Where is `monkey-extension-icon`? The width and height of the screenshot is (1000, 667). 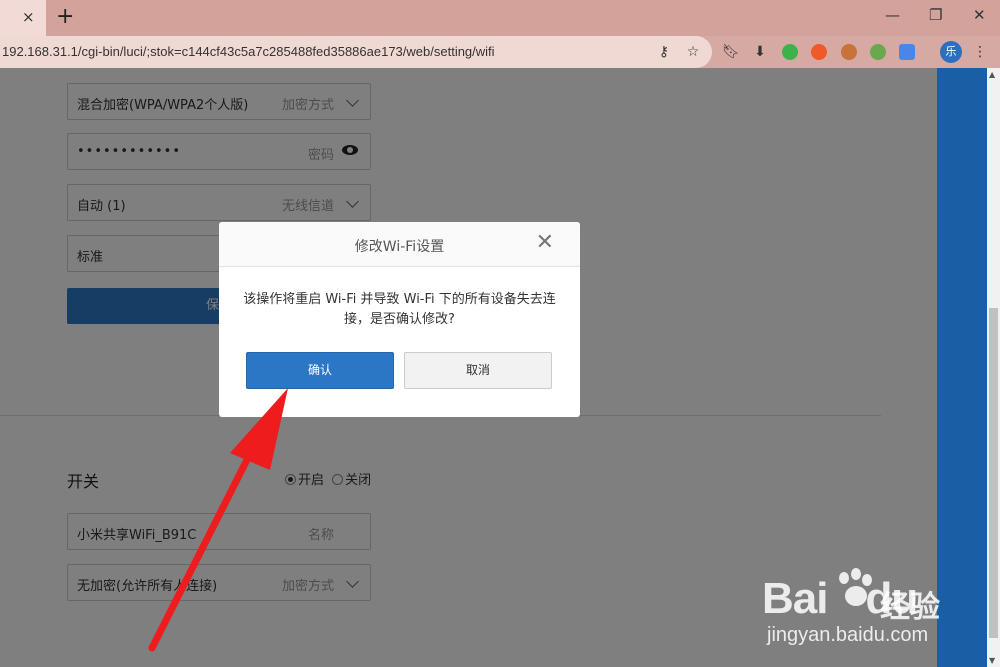
monkey-extension-icon is located at coordinates (849, 52).